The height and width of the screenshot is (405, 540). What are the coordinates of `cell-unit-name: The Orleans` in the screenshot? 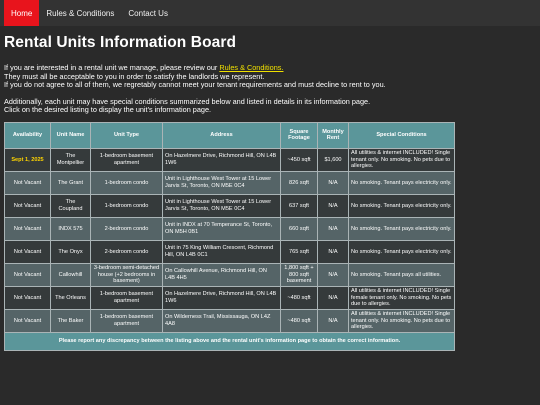 It's located at (70, 297).